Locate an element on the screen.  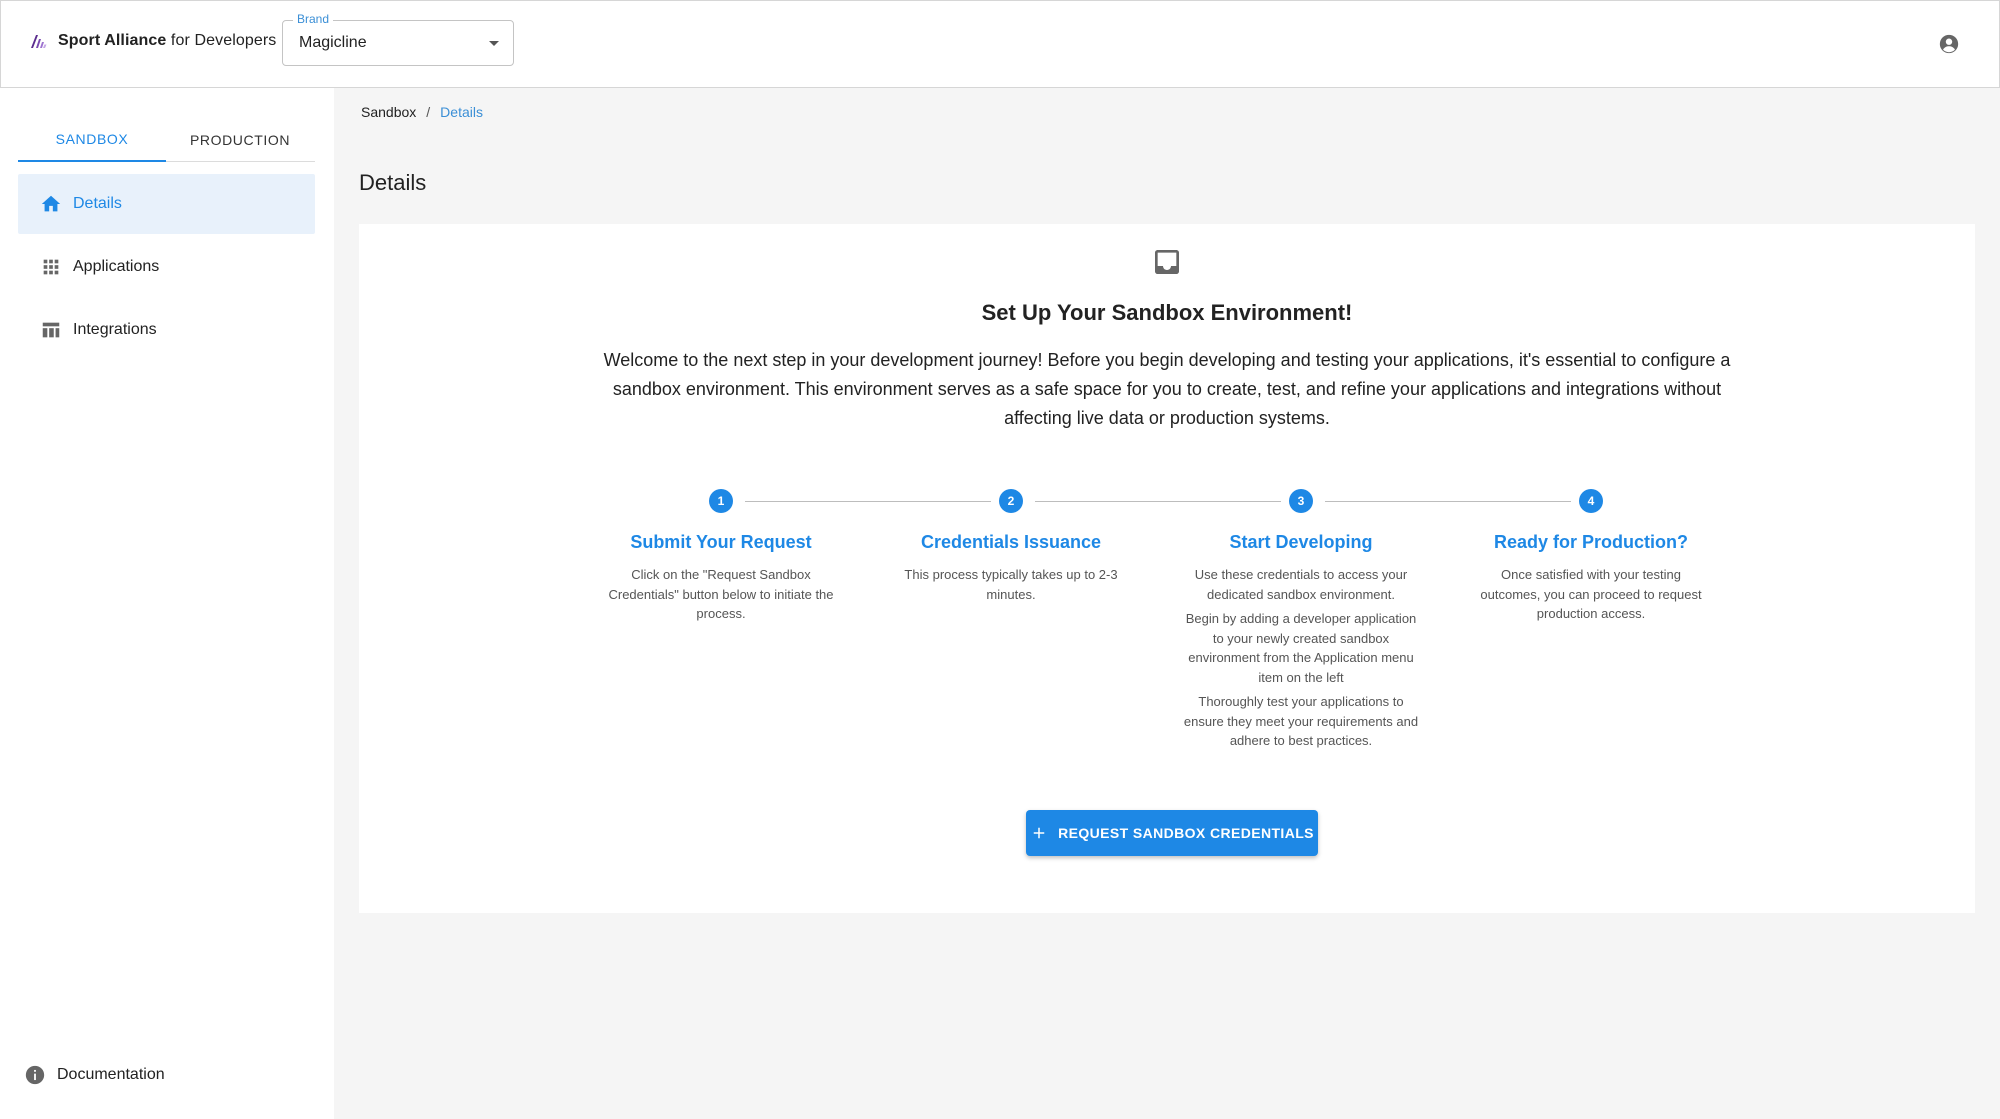
brand-select-value: Magicline is located at coordinates (333, 42).